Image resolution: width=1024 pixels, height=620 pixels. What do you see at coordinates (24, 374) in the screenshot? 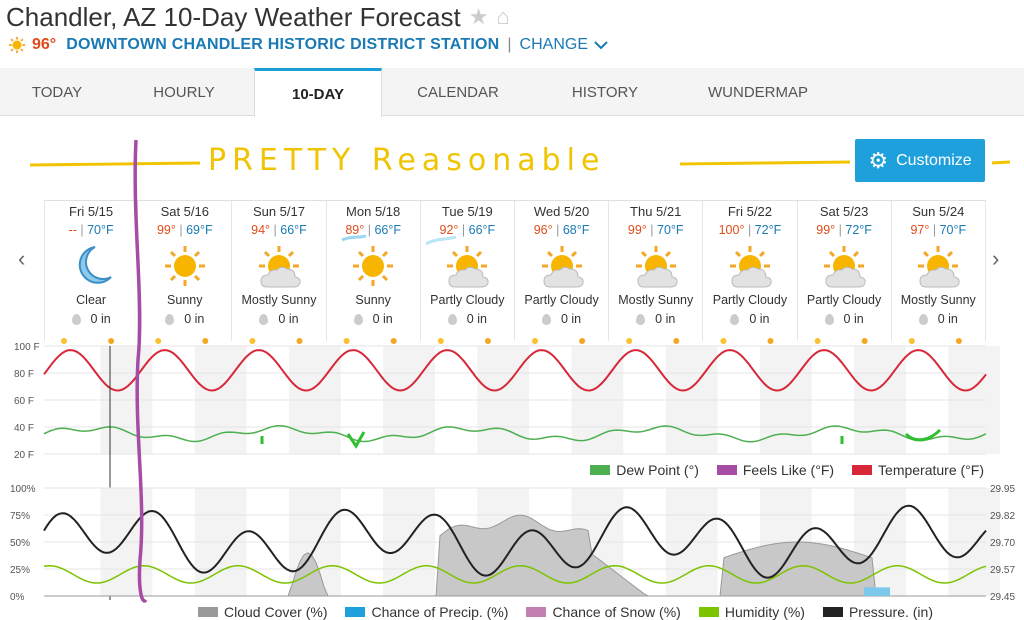
I see `y-tick-label: 80 F` at bounding box center [24, 374].